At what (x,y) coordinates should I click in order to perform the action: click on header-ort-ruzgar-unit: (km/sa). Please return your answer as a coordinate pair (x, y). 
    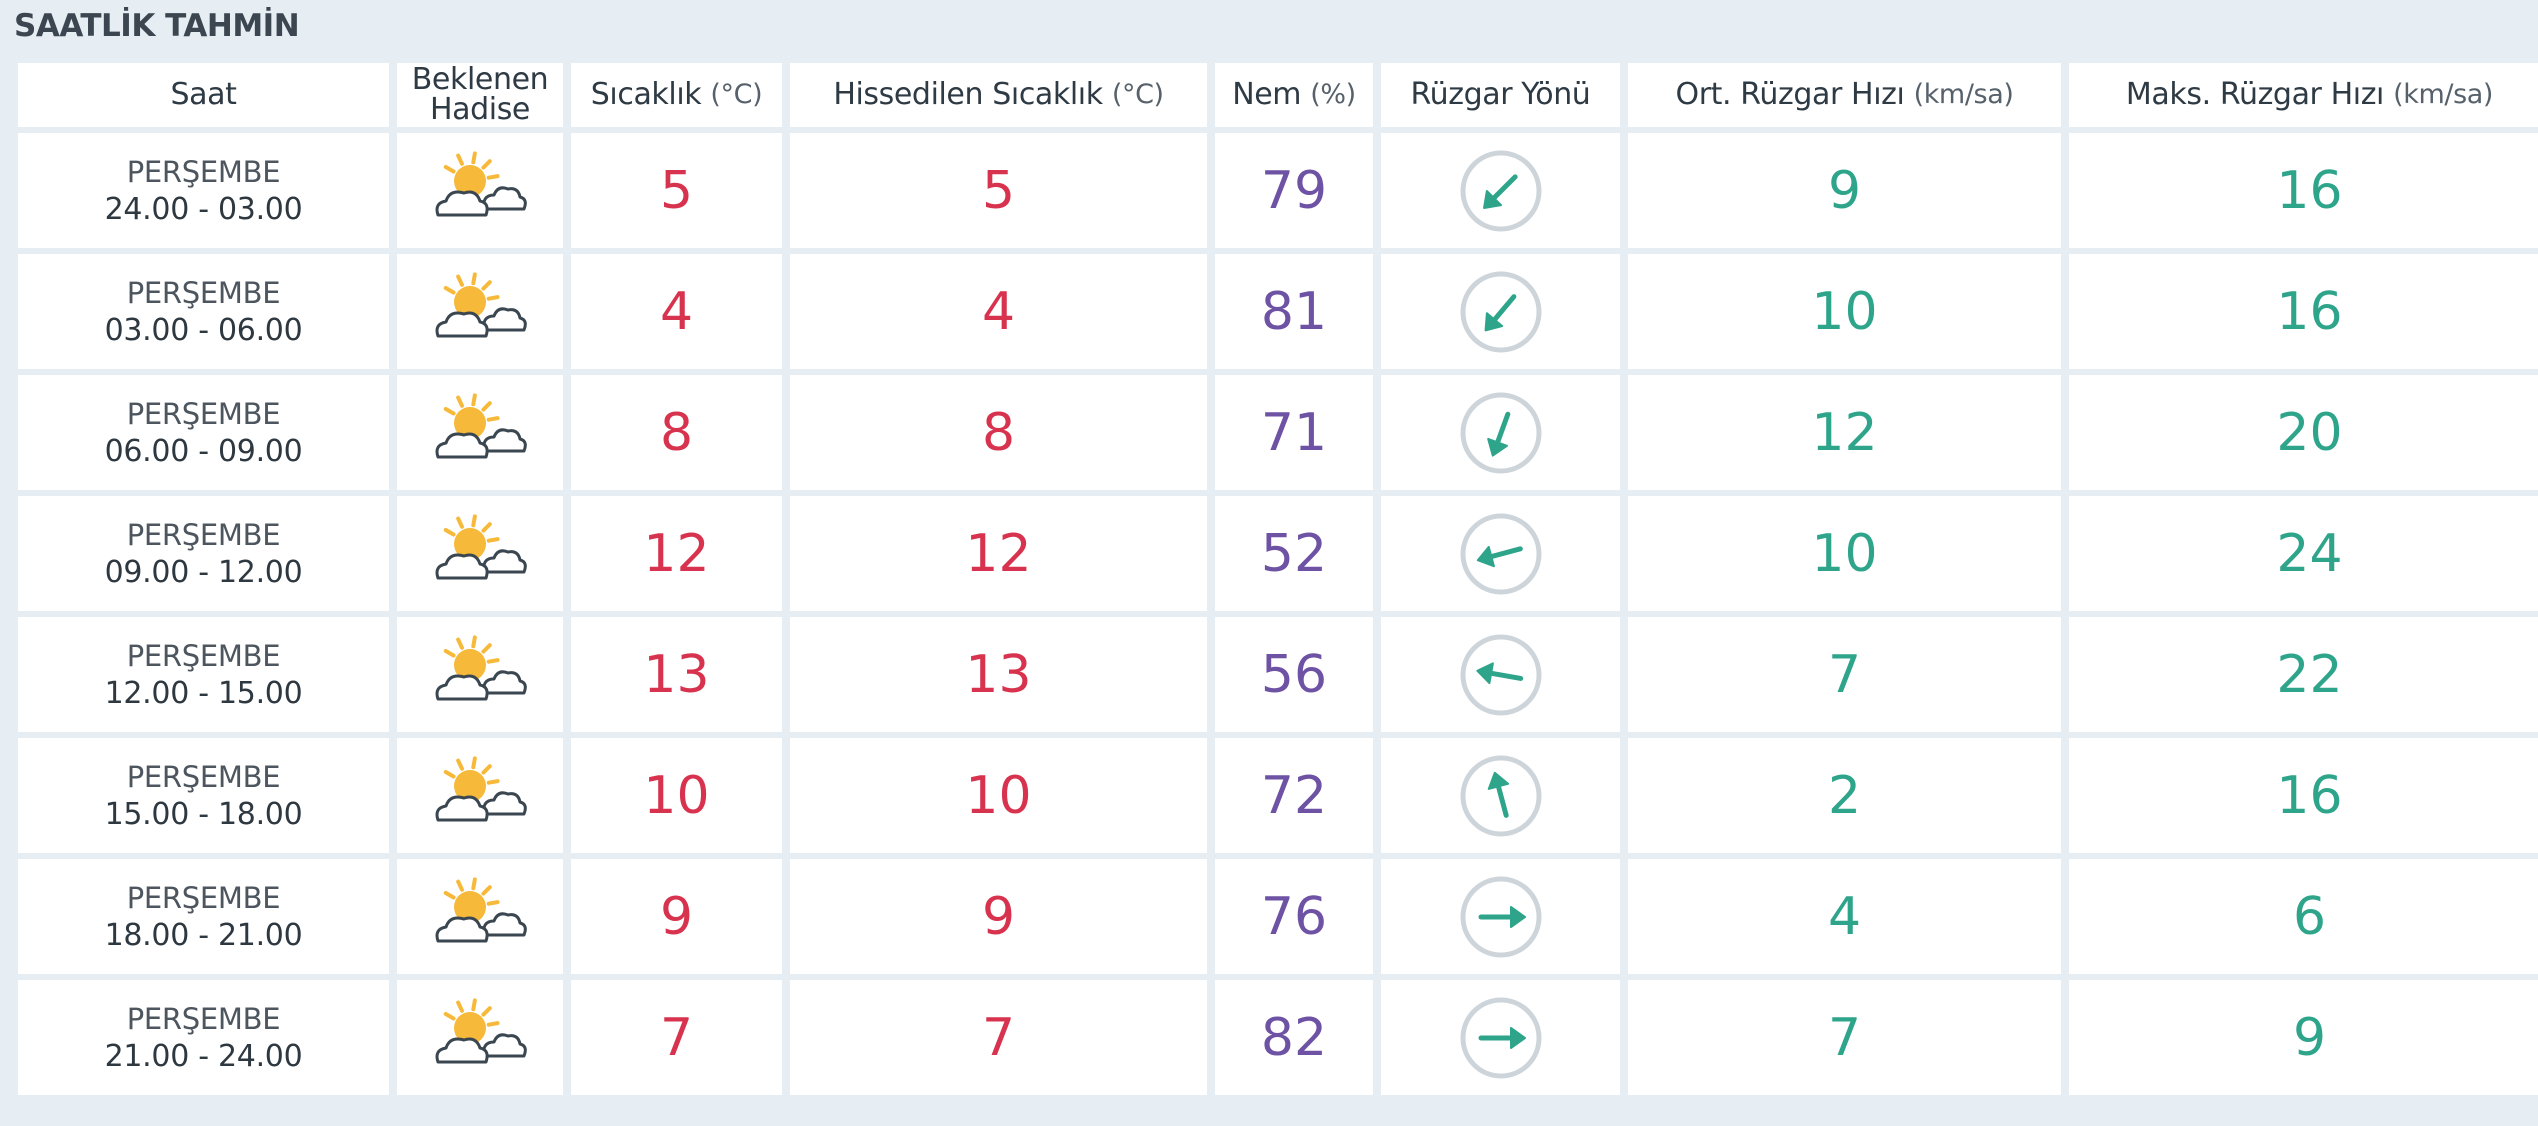
    Looking at the image, I should click on (1963, 94).